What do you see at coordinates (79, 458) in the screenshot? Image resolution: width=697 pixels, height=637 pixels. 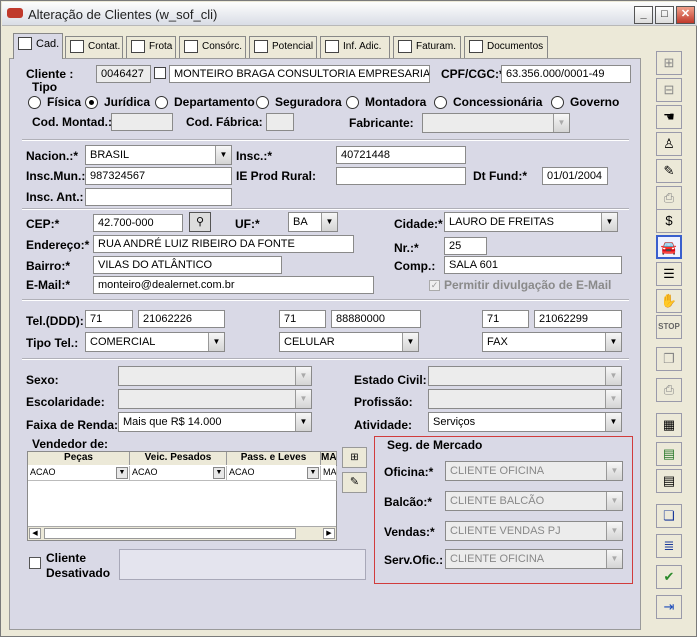 I see `grid-header-pecas: Peças` at bounding box center [79, 458].